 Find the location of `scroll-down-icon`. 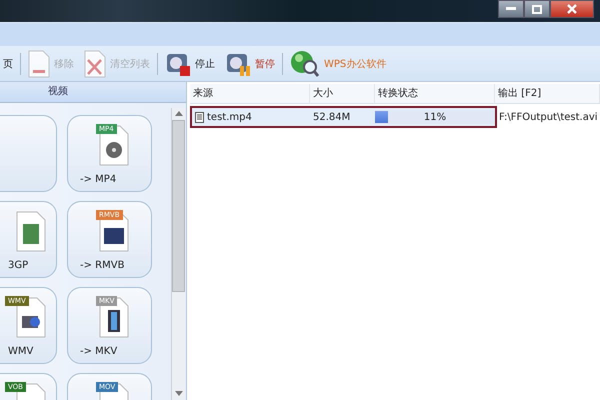

scroll-down-icon is located at coordinates (178, 393).